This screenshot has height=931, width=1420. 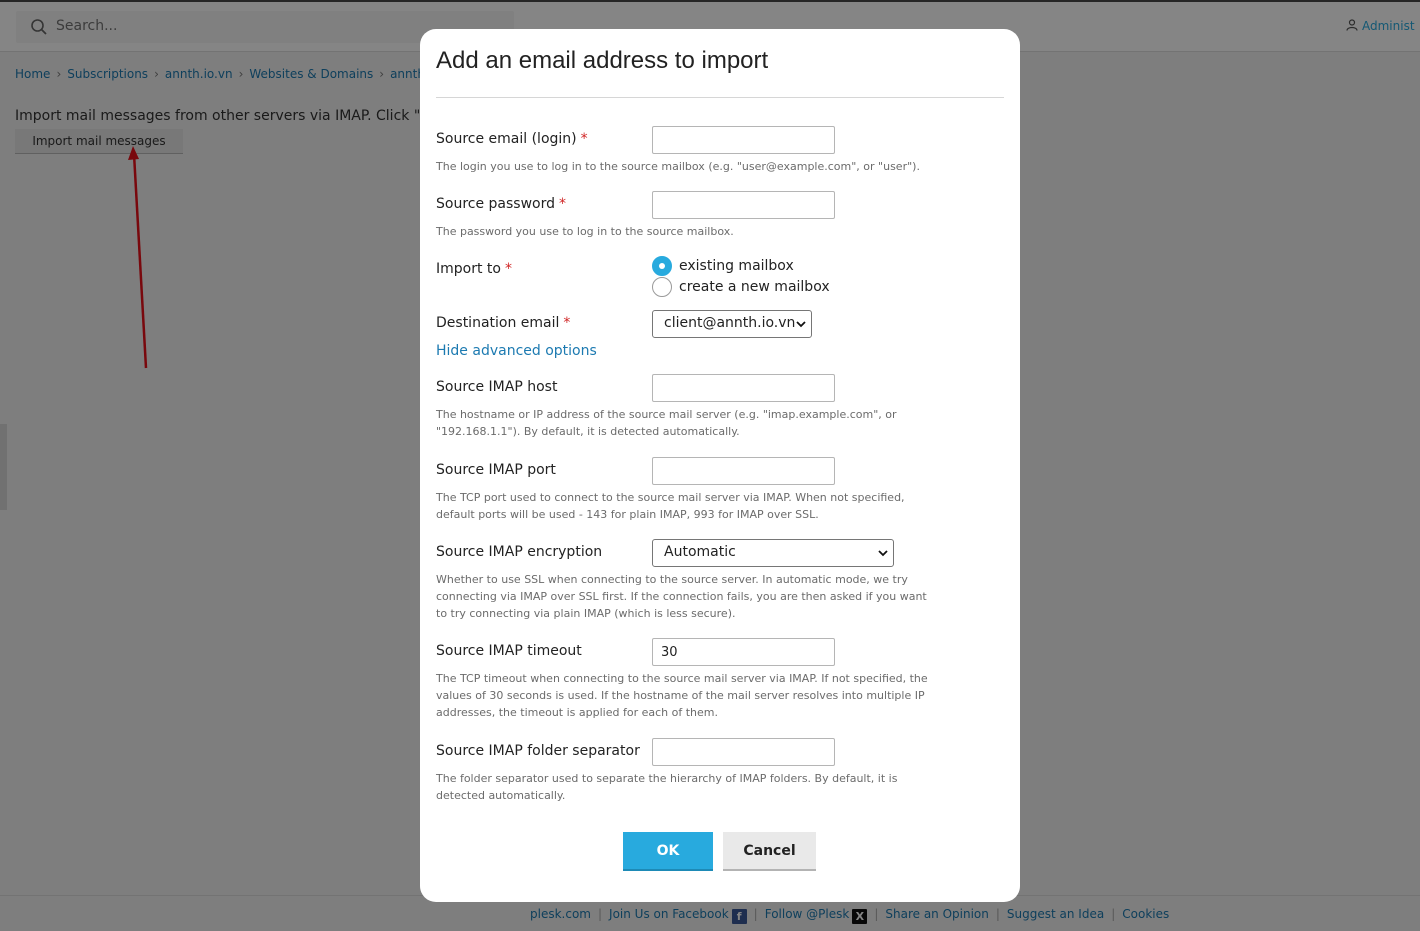 What do you see at coordinates (769, 851) in the screenshot?
I see `cancel-button: Cancel` at bounding box center [769, 851].